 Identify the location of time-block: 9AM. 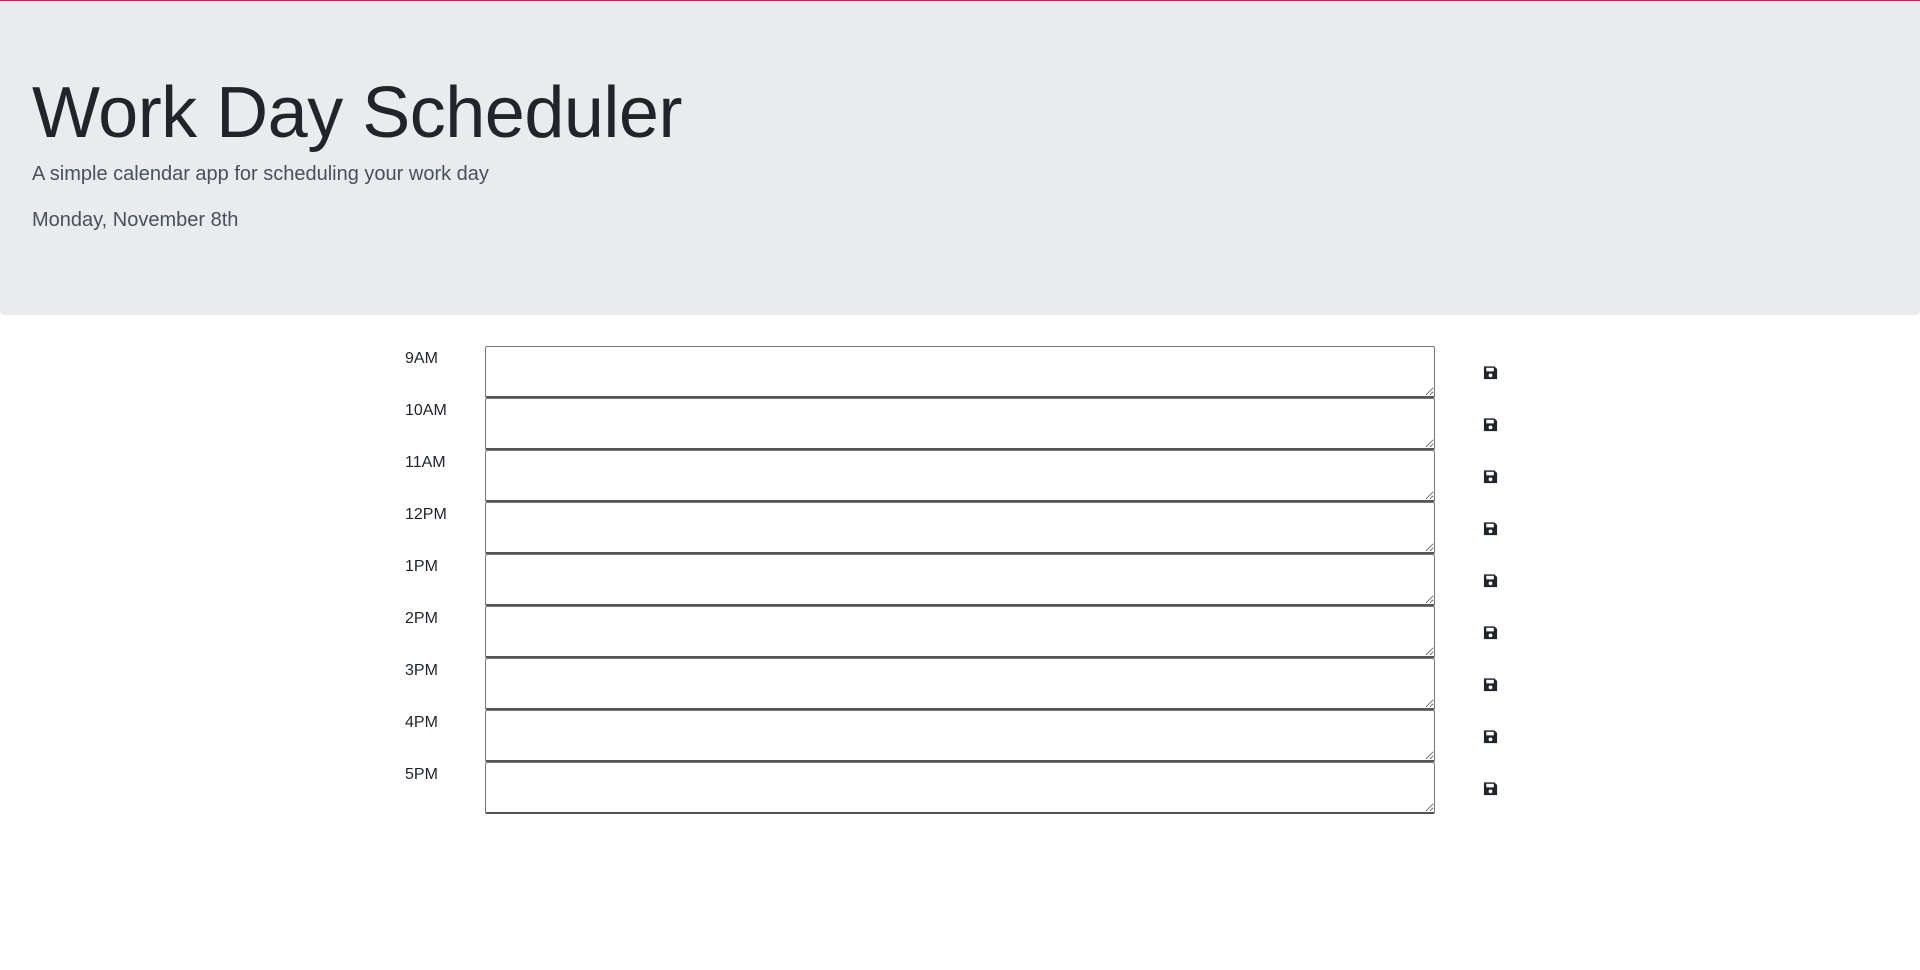
(955, 372).